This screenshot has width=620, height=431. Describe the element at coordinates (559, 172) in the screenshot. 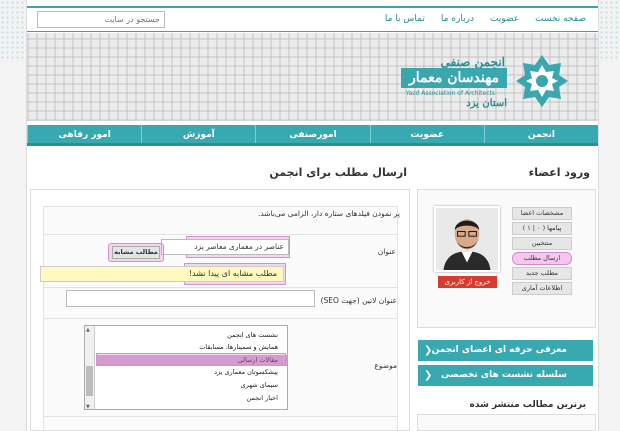

I see `login-heading: ورود اعضاء` at that location.